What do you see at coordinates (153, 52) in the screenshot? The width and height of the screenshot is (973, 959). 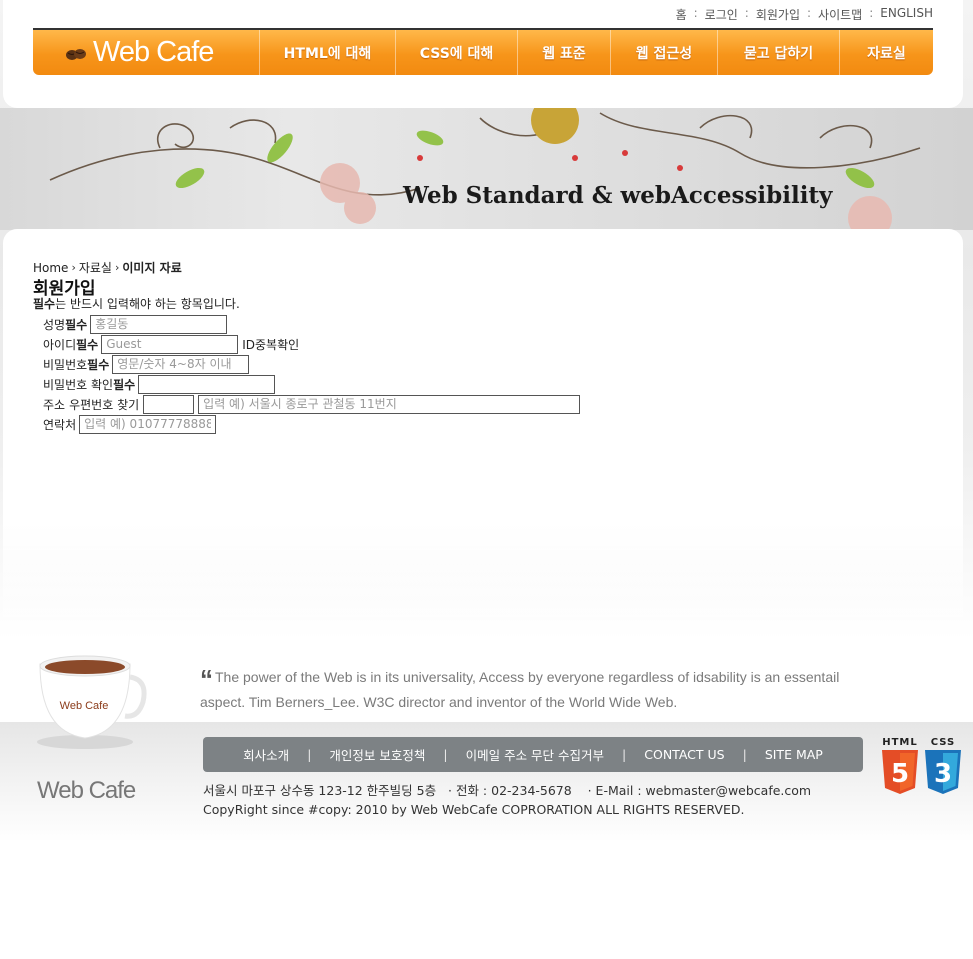 I see `logo-text: Web Cafe` at bounding box center [153, 52].